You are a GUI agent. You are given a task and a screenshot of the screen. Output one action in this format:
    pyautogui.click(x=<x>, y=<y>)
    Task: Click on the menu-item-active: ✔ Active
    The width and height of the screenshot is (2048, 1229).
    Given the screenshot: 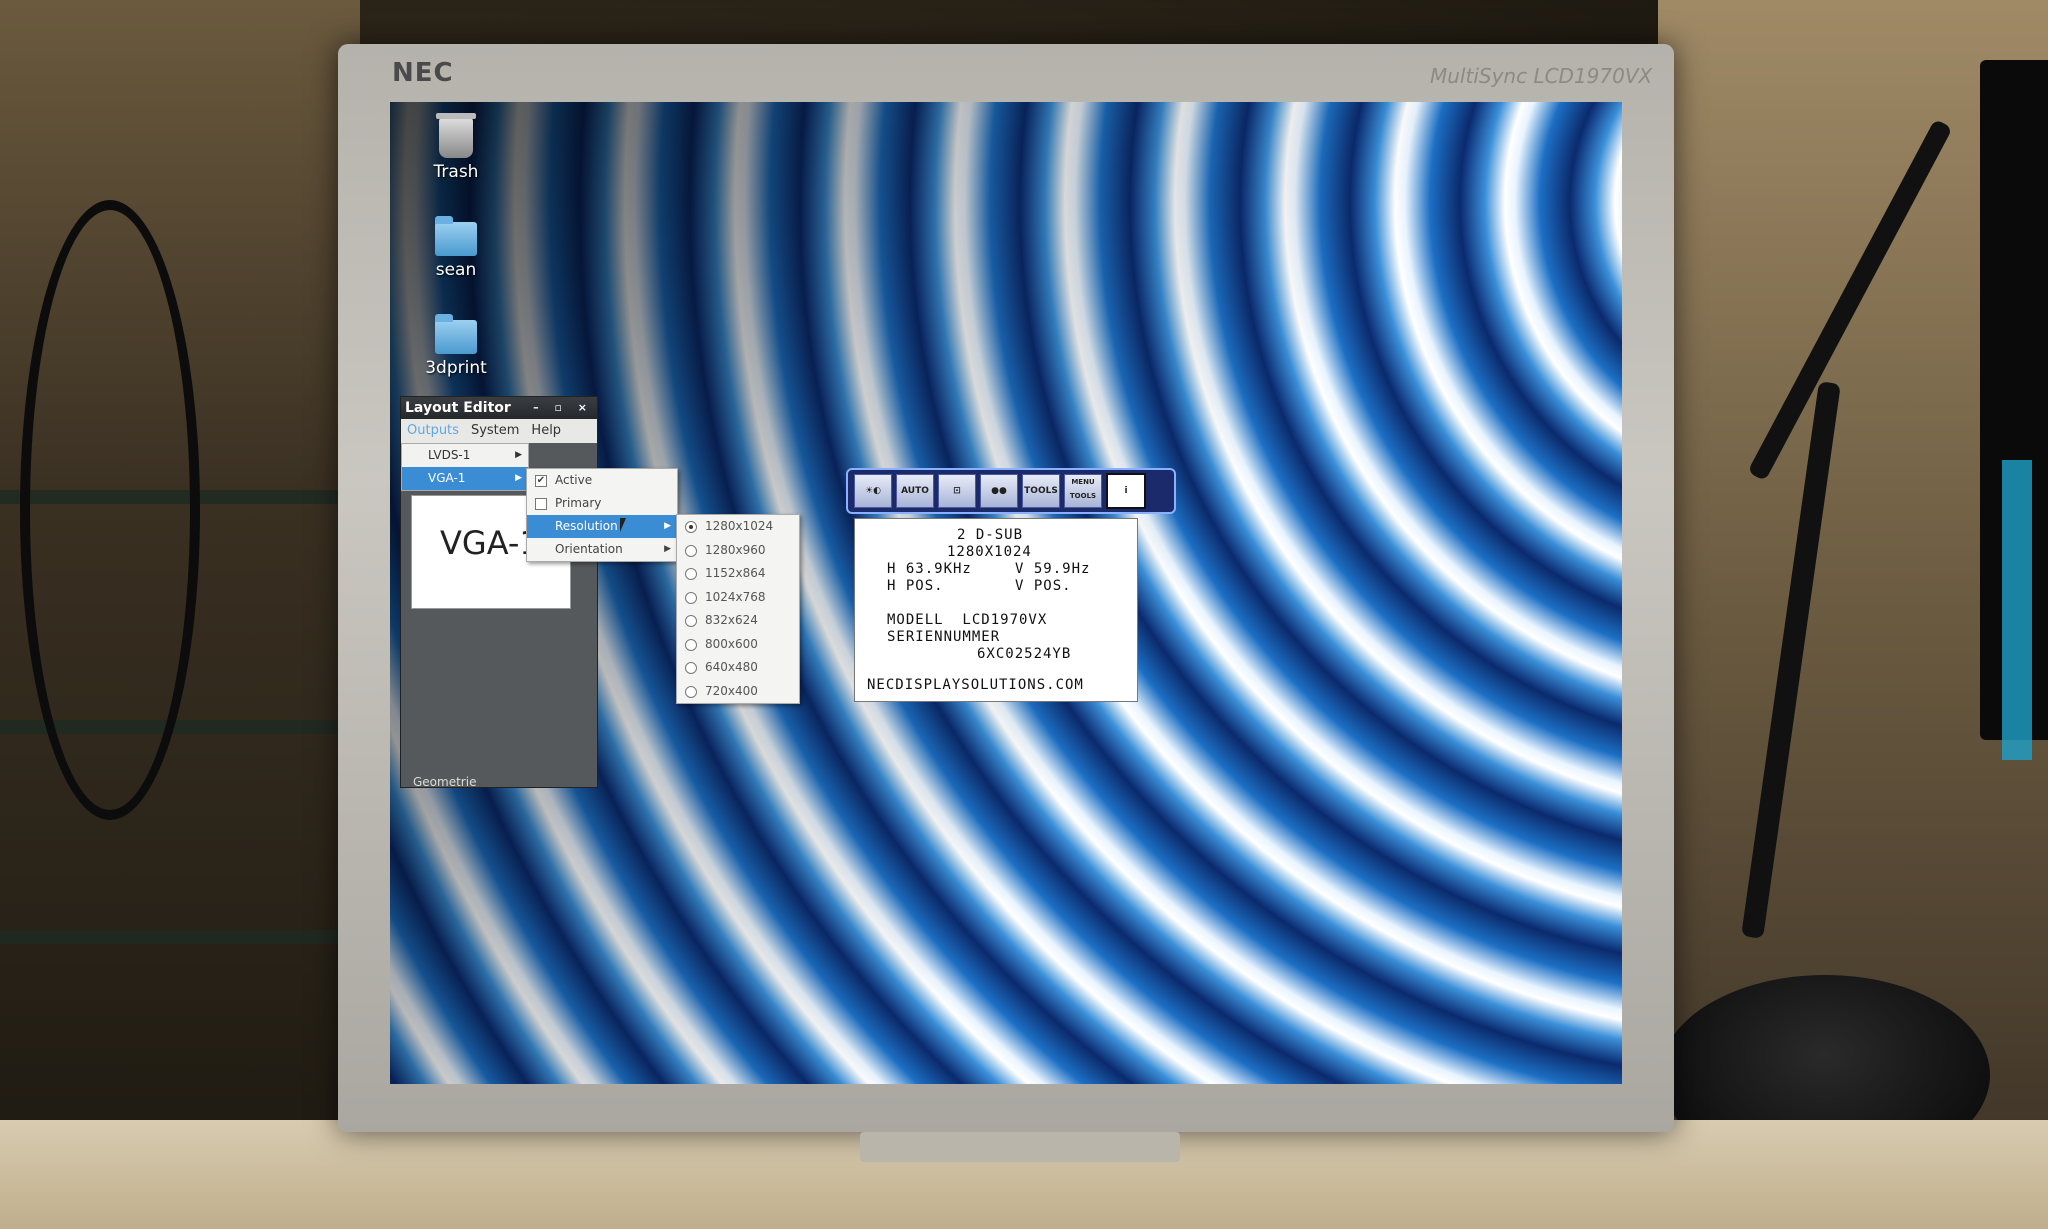 What is the action you would take?
    pyautogui.click(x=602, y=480)
    